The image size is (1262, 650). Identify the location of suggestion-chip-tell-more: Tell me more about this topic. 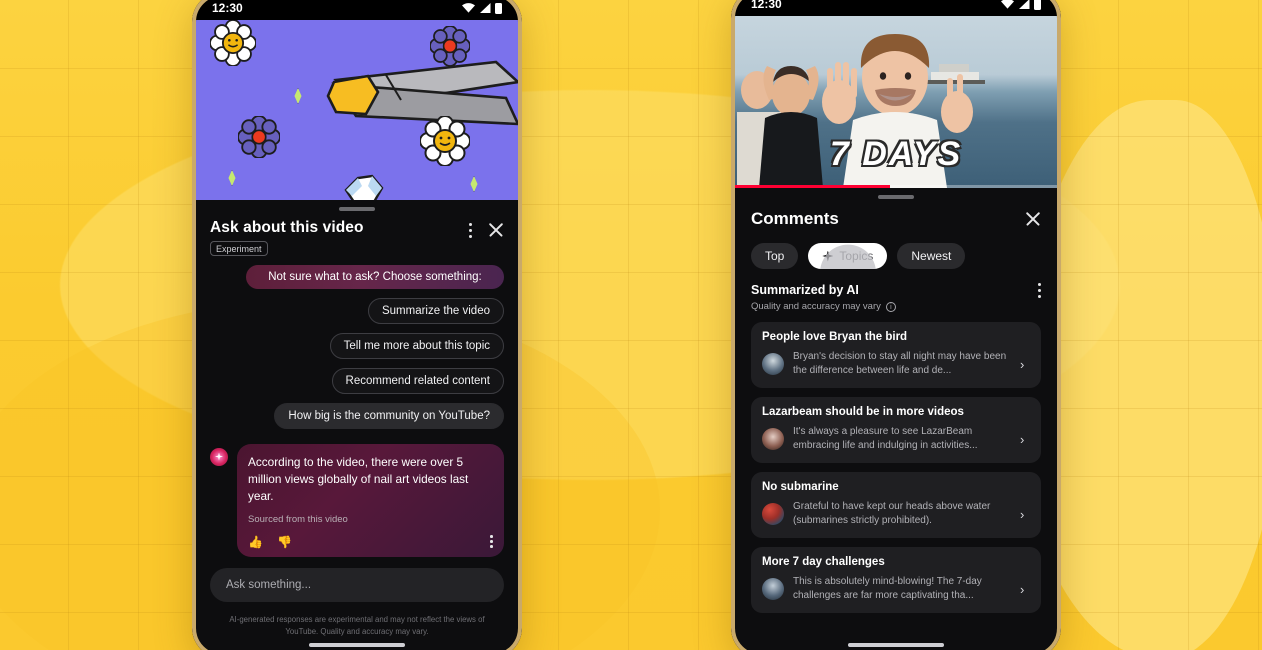
(416, 345).